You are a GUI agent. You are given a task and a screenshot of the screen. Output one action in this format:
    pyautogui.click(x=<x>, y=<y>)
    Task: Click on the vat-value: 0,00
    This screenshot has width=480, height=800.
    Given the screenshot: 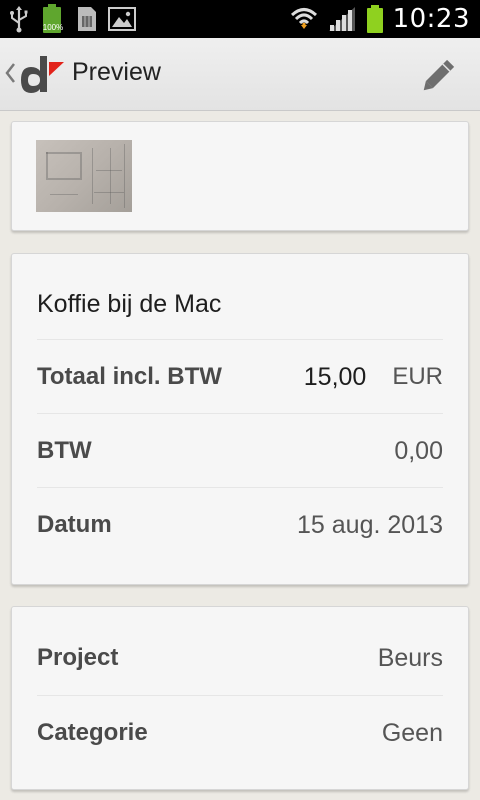 What is the action you would take?
    pyautogui.click(x=418, y=450)
    